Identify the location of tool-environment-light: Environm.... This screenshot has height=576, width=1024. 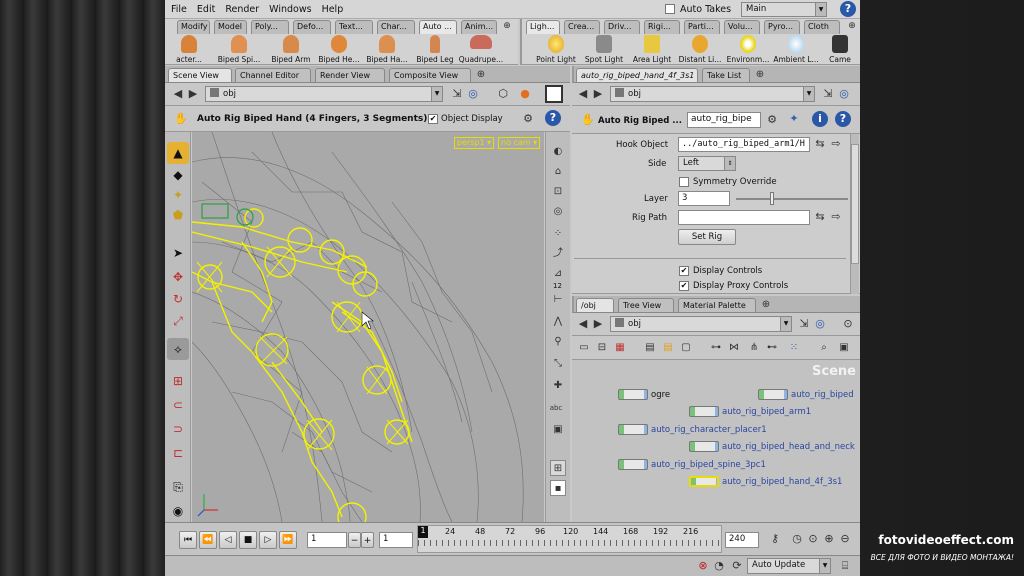
(748, 49).